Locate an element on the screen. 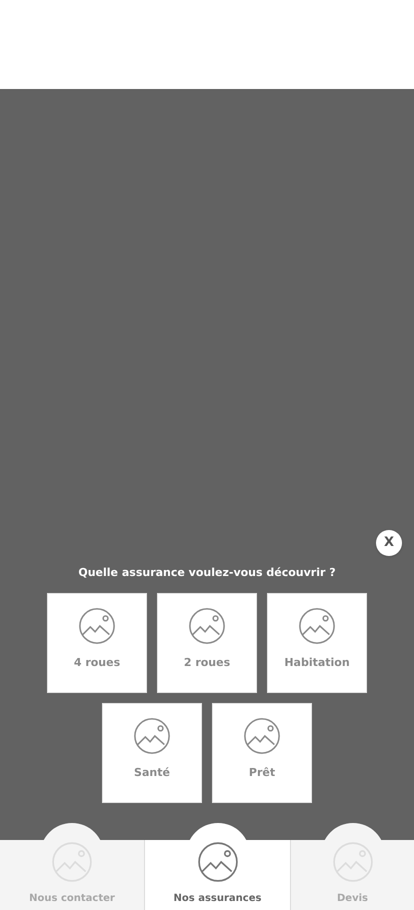  close-button: X is located at coordinates (389, 543).